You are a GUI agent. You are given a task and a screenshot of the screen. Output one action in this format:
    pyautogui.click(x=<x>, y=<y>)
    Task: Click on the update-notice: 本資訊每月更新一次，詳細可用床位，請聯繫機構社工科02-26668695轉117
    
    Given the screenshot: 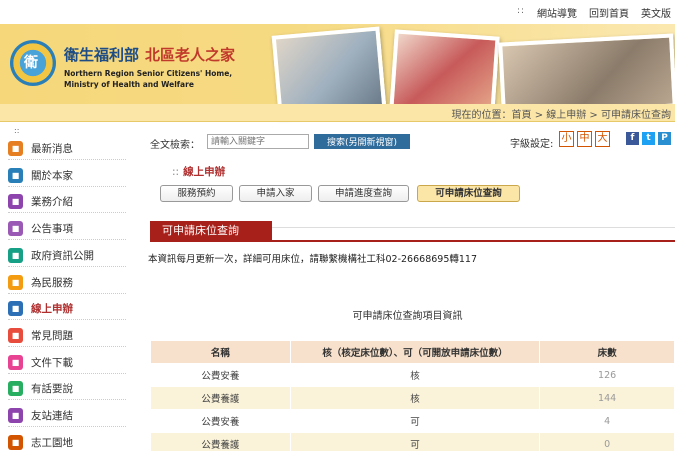 What is the action you would take?
    pyautogui.click(x=313, y=259)
    